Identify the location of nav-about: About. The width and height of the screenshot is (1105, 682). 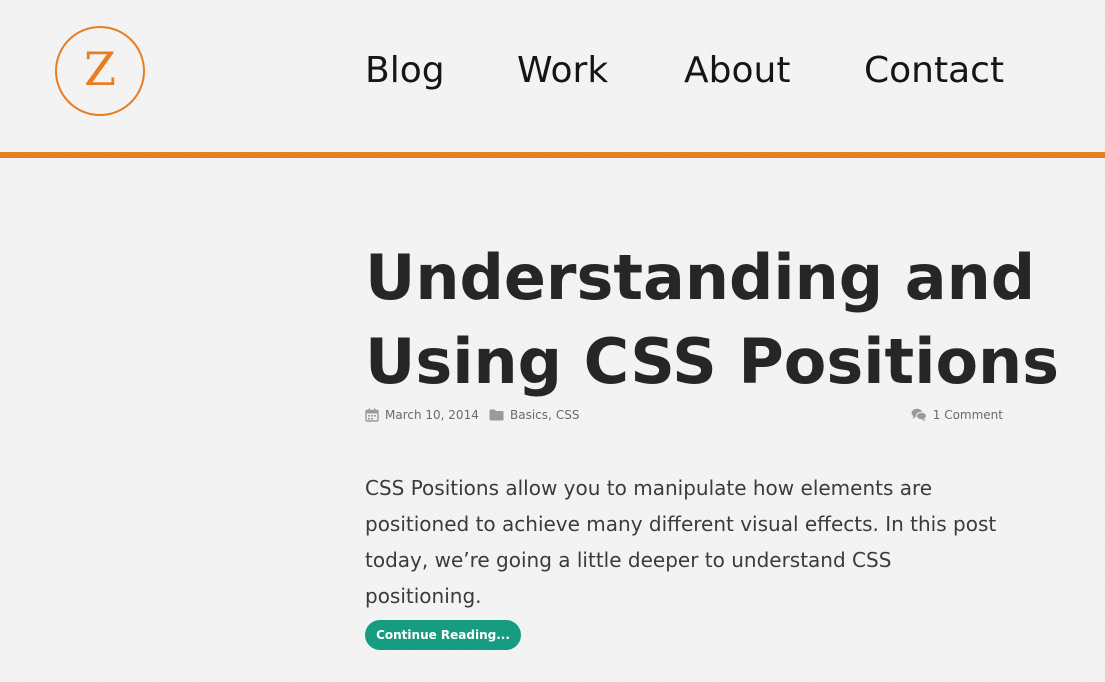
(737, 71).